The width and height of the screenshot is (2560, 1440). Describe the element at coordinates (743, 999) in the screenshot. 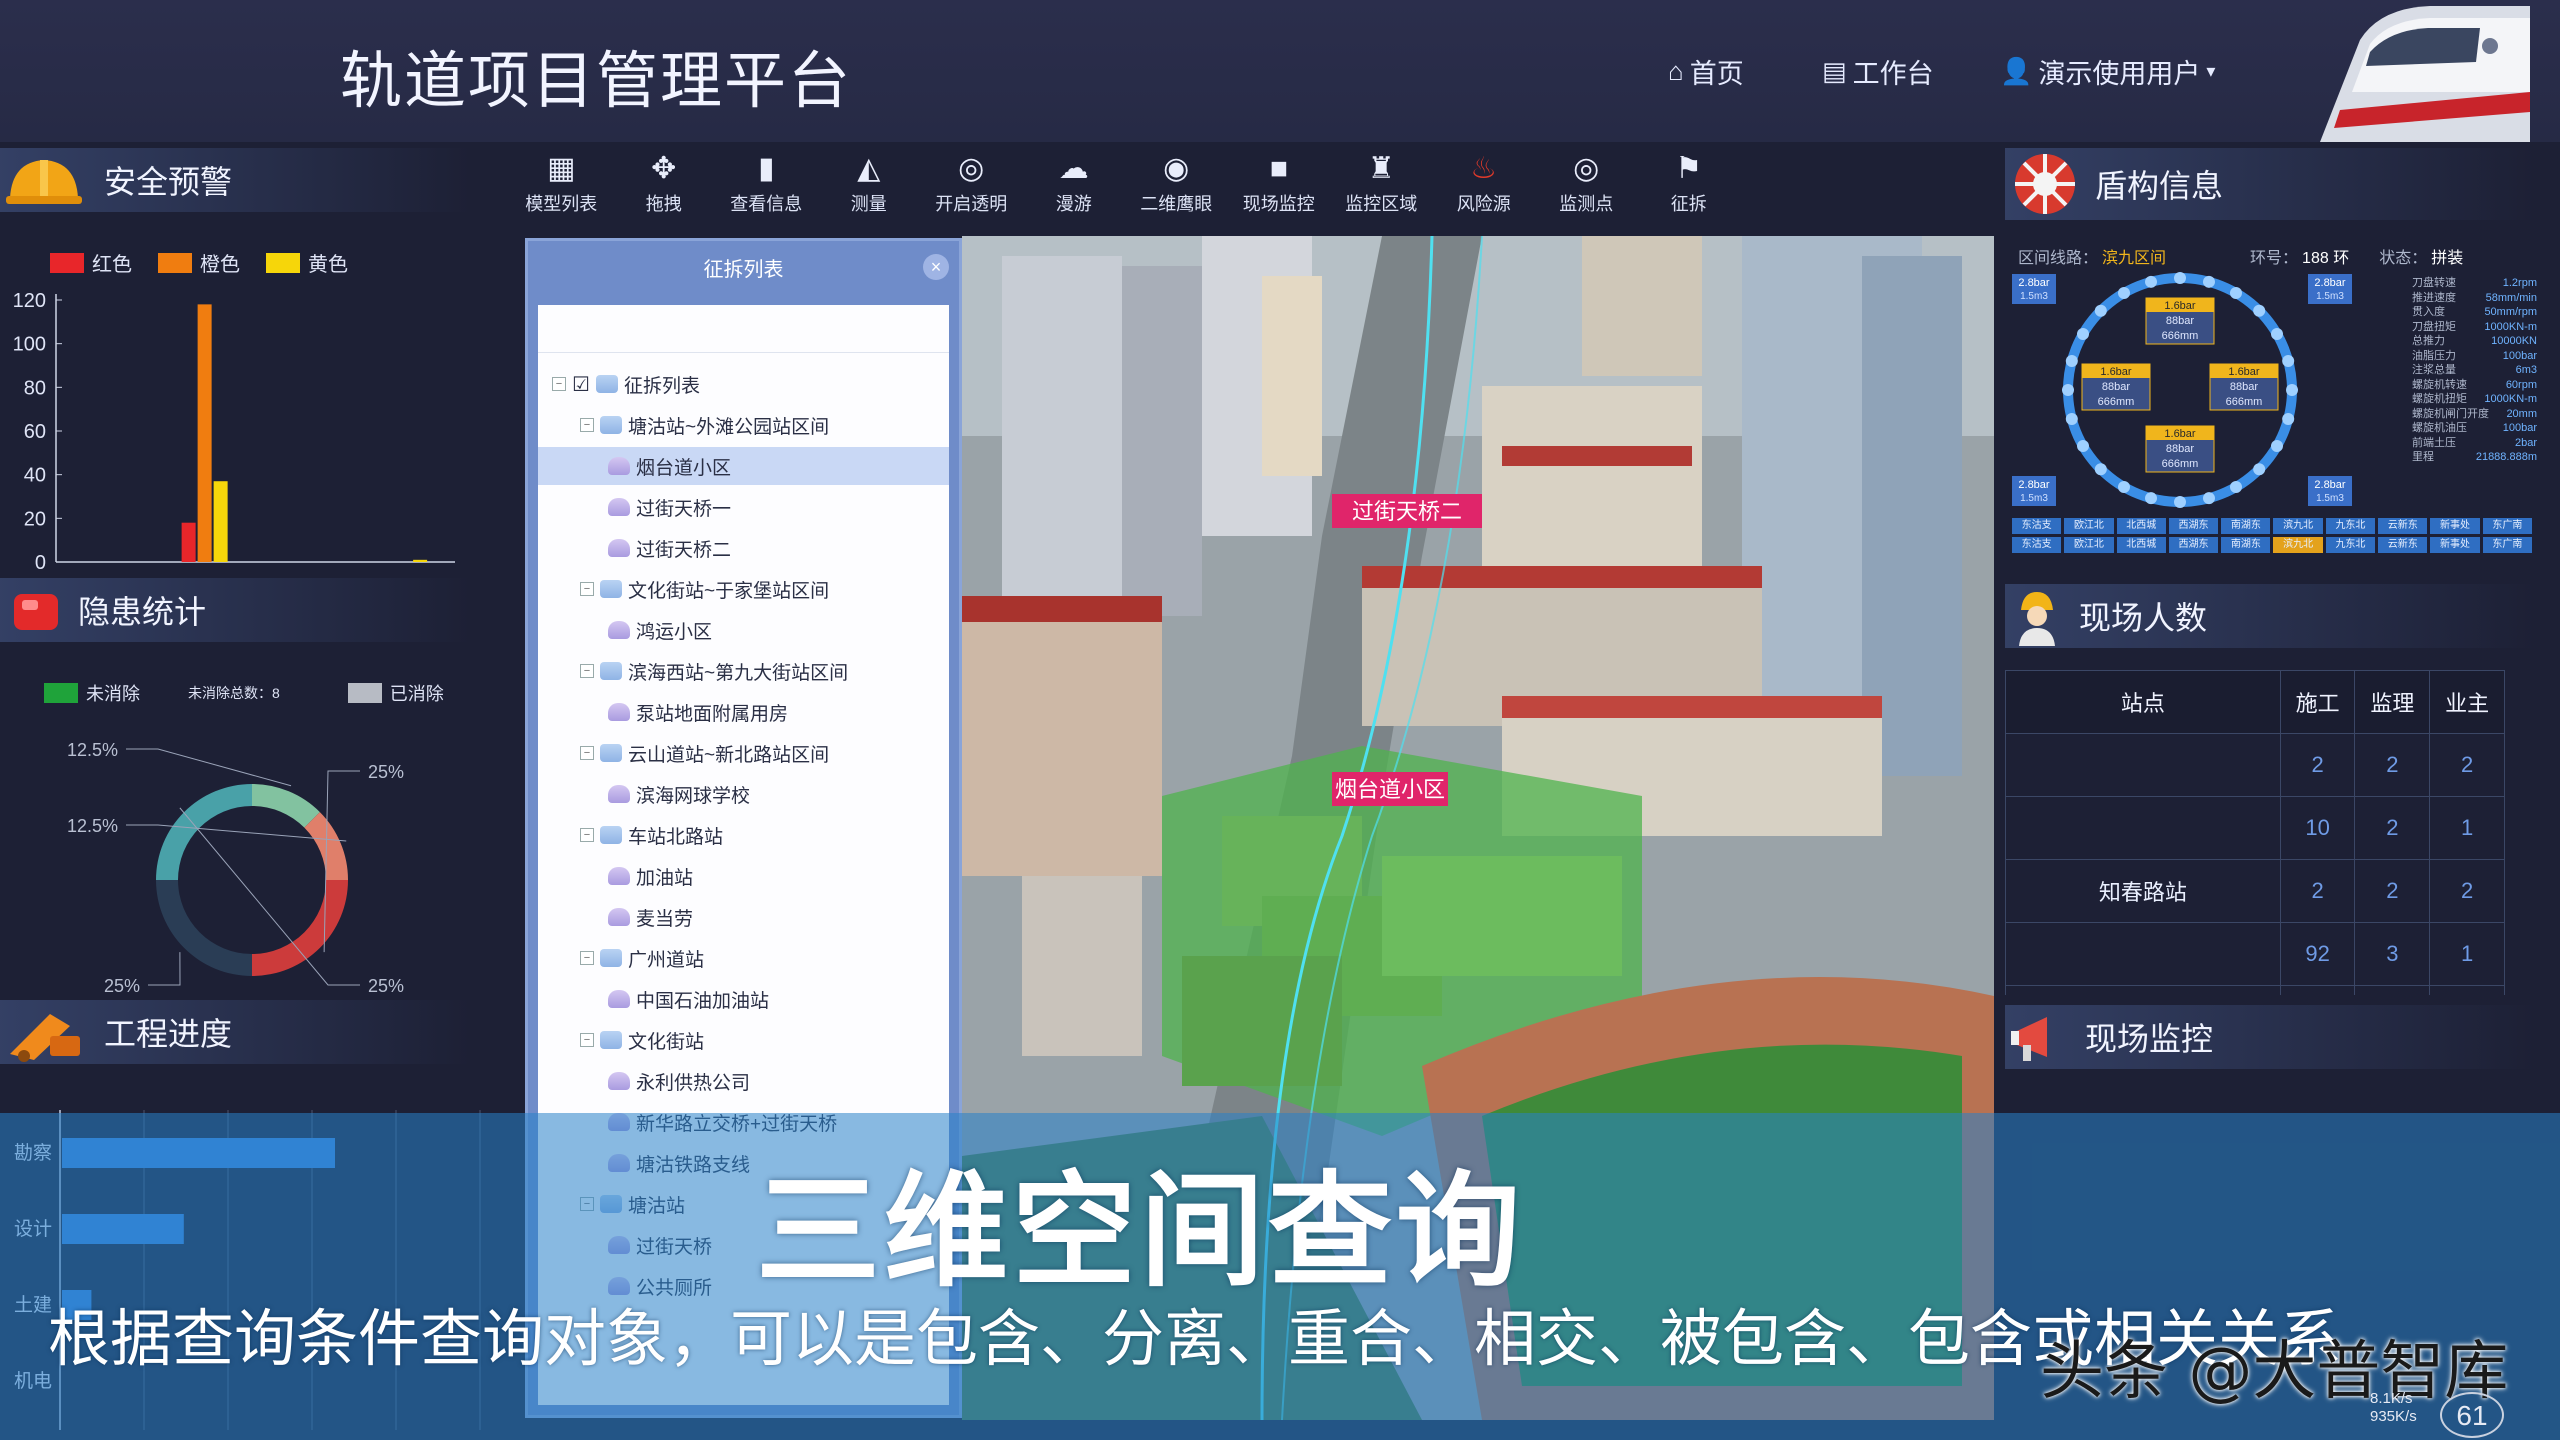

I see `tree-item: 中国石油加油站` at that location.